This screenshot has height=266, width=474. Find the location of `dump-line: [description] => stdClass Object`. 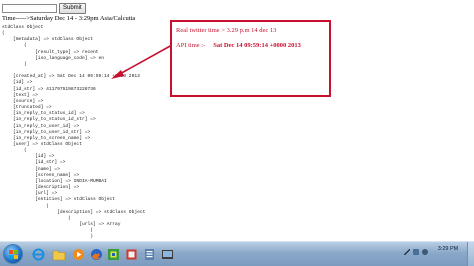

dump-line: [description] => stdClass Object is located at coordinates (74, 212).